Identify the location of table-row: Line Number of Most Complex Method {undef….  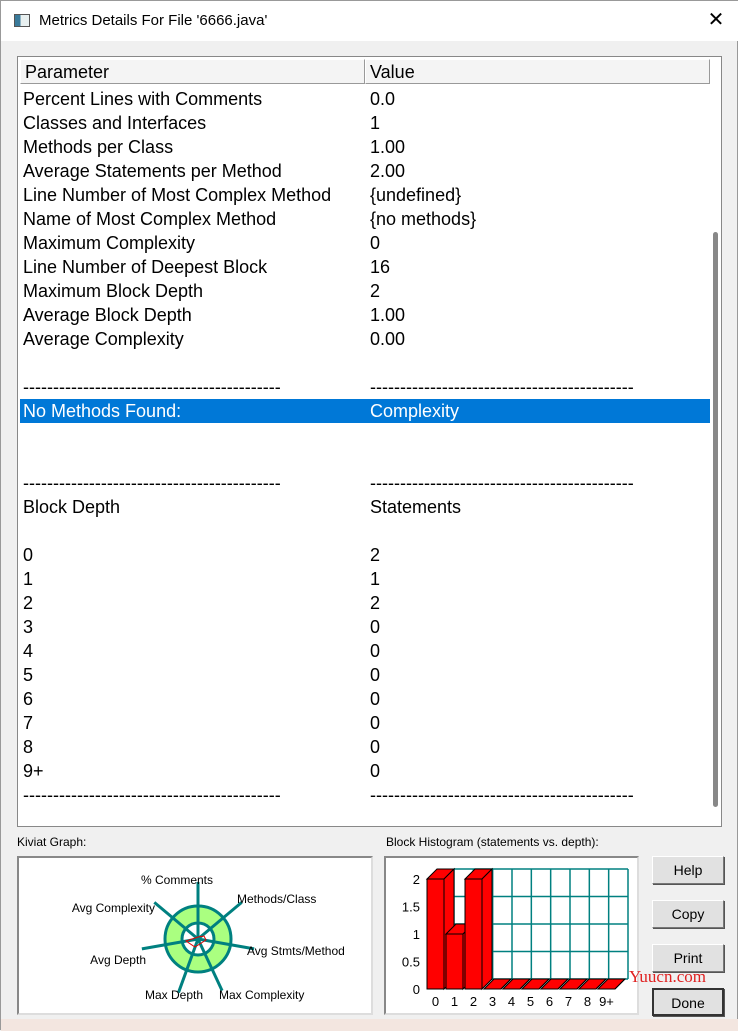
(365, 195).